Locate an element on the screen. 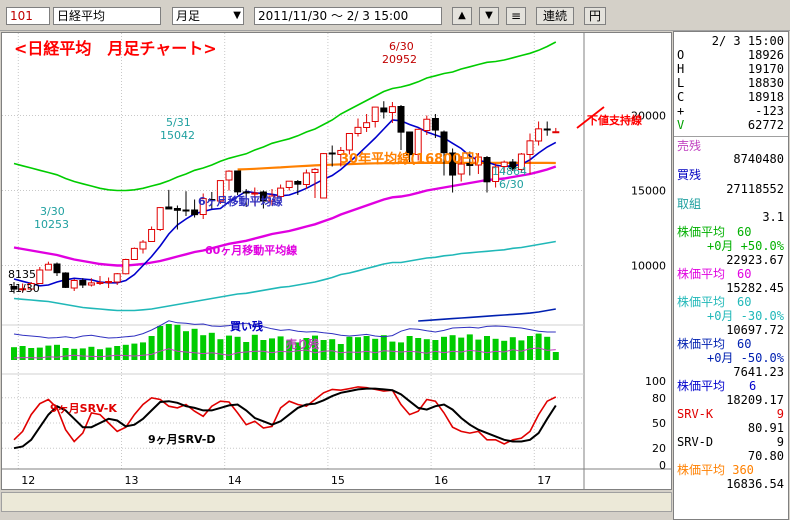 The height and width of the screenshot is (520, 790). ma-f-label: 株価平均 360 is located at coordinates (715, 470).